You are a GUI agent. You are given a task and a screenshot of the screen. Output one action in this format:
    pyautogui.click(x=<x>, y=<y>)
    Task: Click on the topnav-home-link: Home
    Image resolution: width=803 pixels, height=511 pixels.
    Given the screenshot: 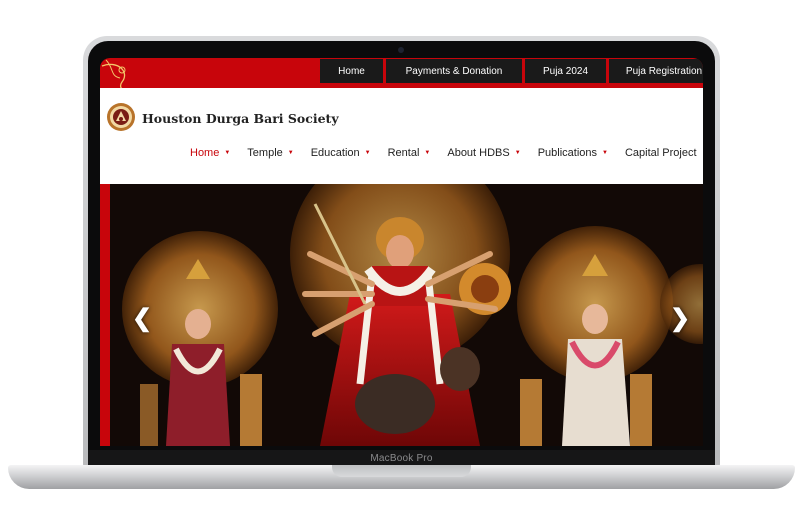 What is the action you would take?
    pyautogui.click(x=351, y=71)
    